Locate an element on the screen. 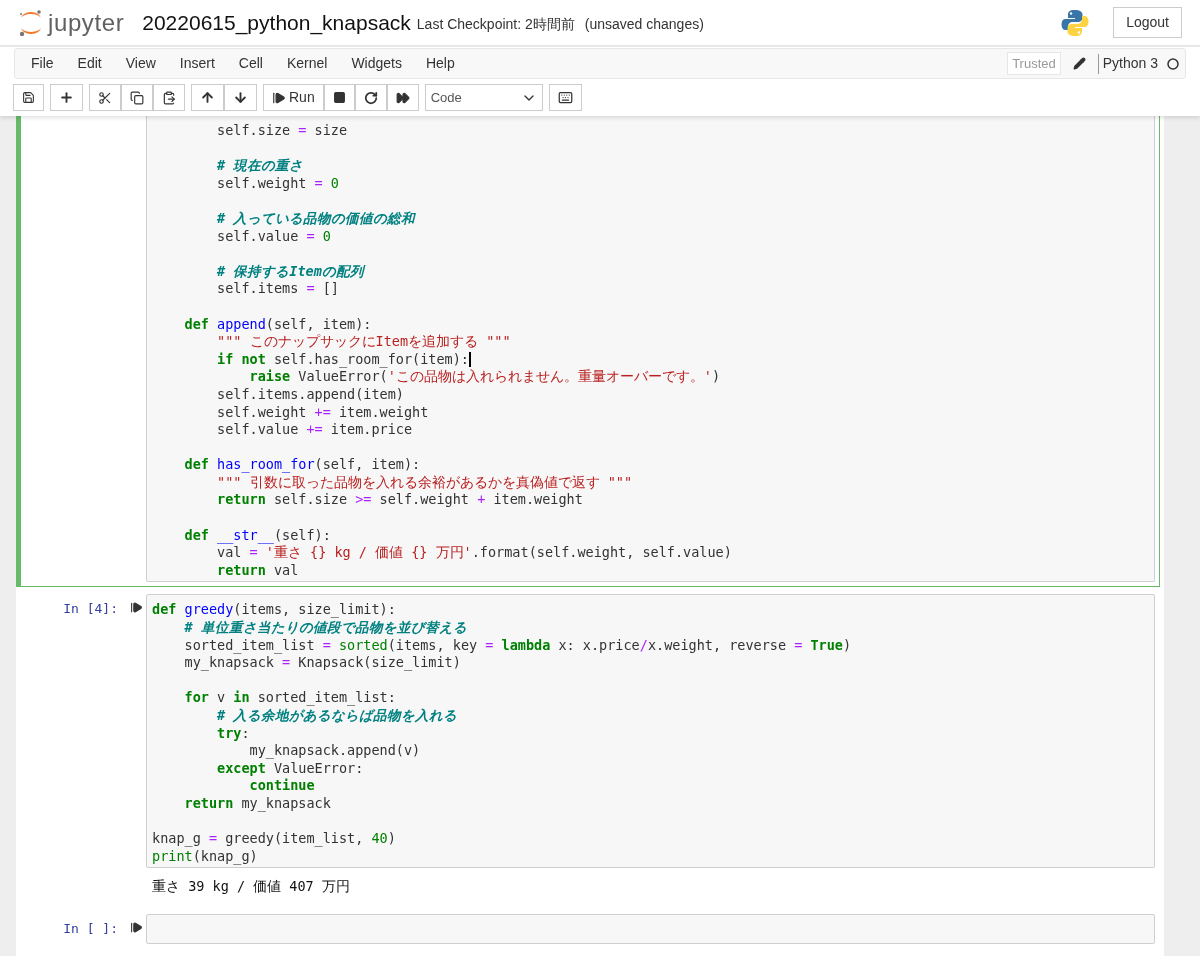  kernel-name: Python 3 is located at coordinates (1130, 63).